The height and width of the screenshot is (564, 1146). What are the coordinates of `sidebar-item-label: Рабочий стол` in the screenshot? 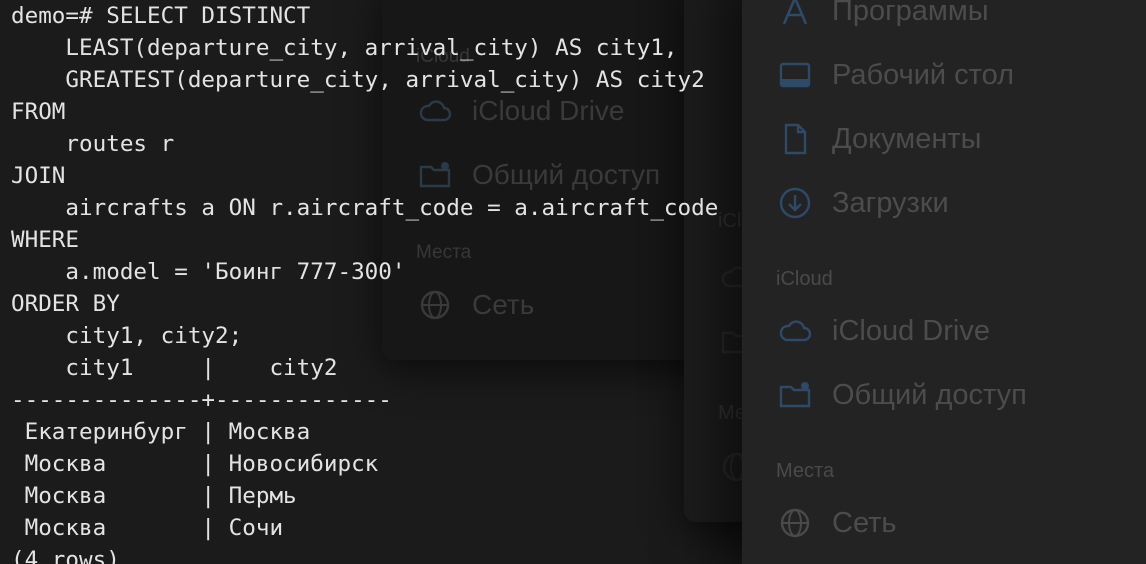 It's located at (923, 74).